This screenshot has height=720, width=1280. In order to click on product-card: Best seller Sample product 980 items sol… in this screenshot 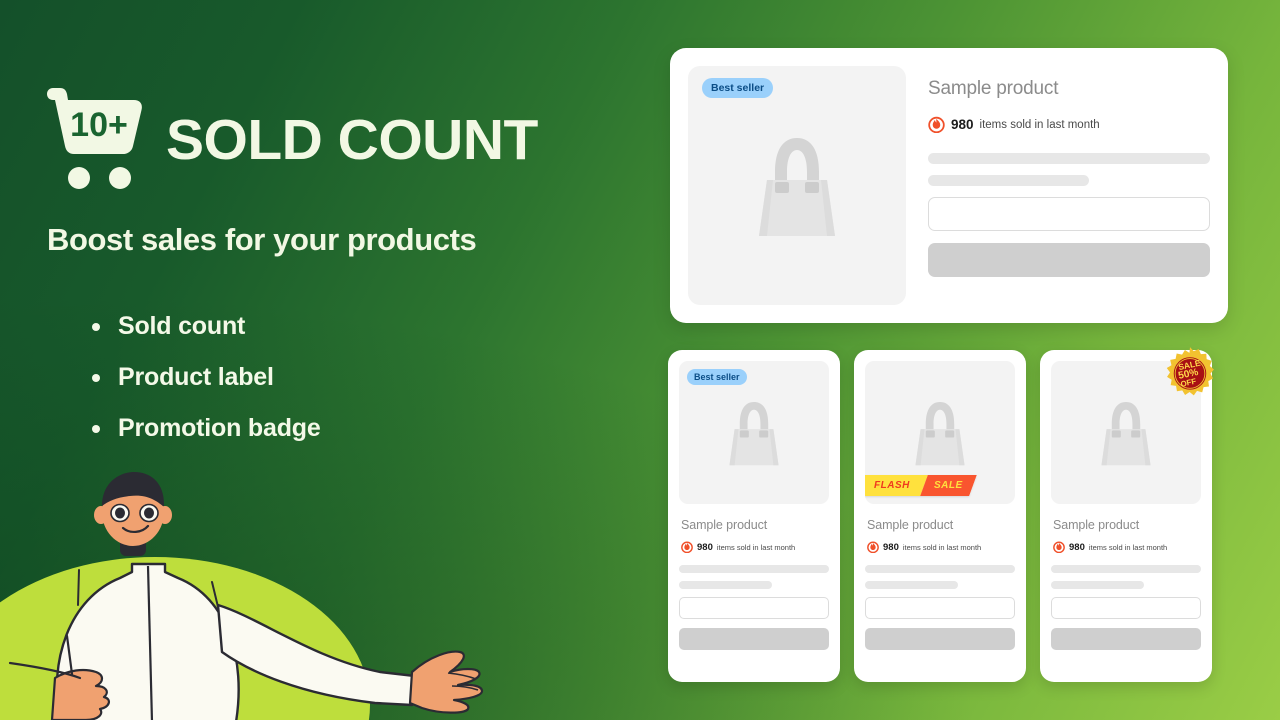, I will do `click(754, 516)`.